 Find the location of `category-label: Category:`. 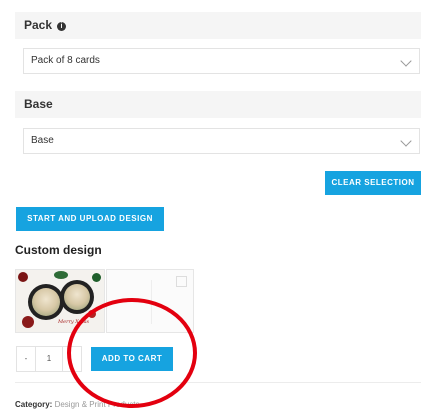

category-label: Category: is located at coordinates (34, 404).